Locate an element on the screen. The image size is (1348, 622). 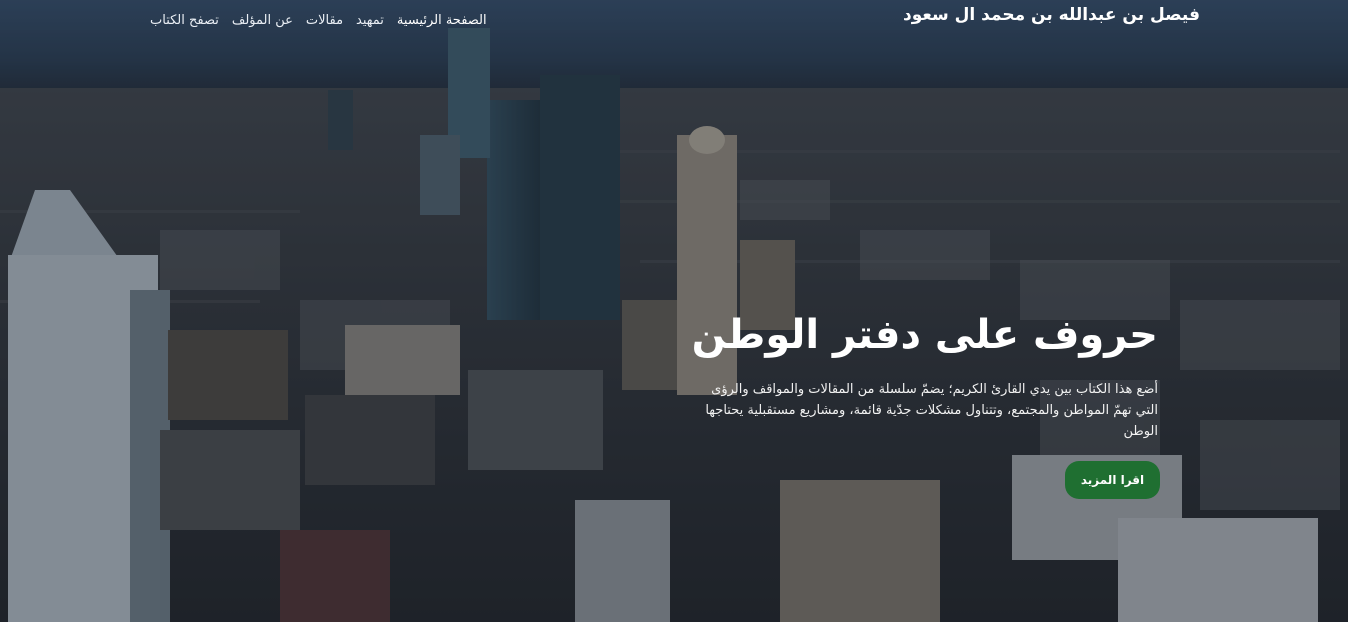
nav-preface: تمهيد is located at coordinates (370, 21).